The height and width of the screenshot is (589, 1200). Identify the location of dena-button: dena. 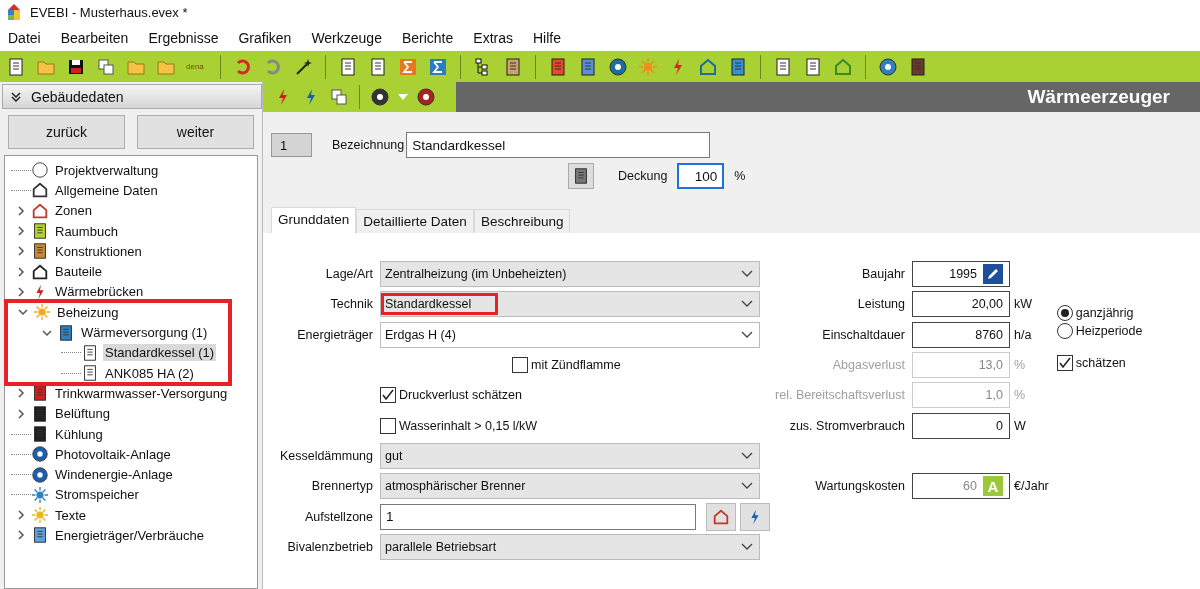
(197, 66).